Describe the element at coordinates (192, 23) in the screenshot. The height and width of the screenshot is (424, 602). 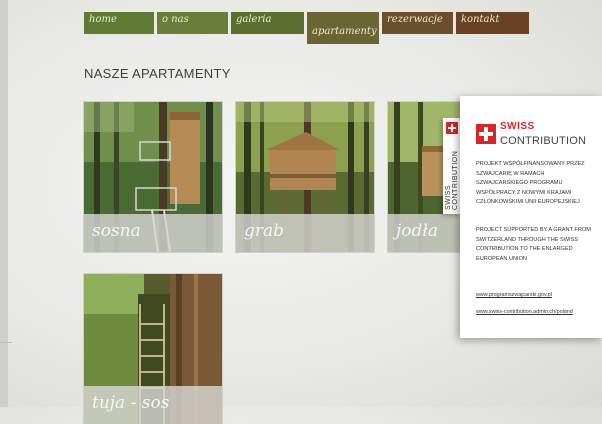
I see `nav-item-o-nas: o nas` at that location.